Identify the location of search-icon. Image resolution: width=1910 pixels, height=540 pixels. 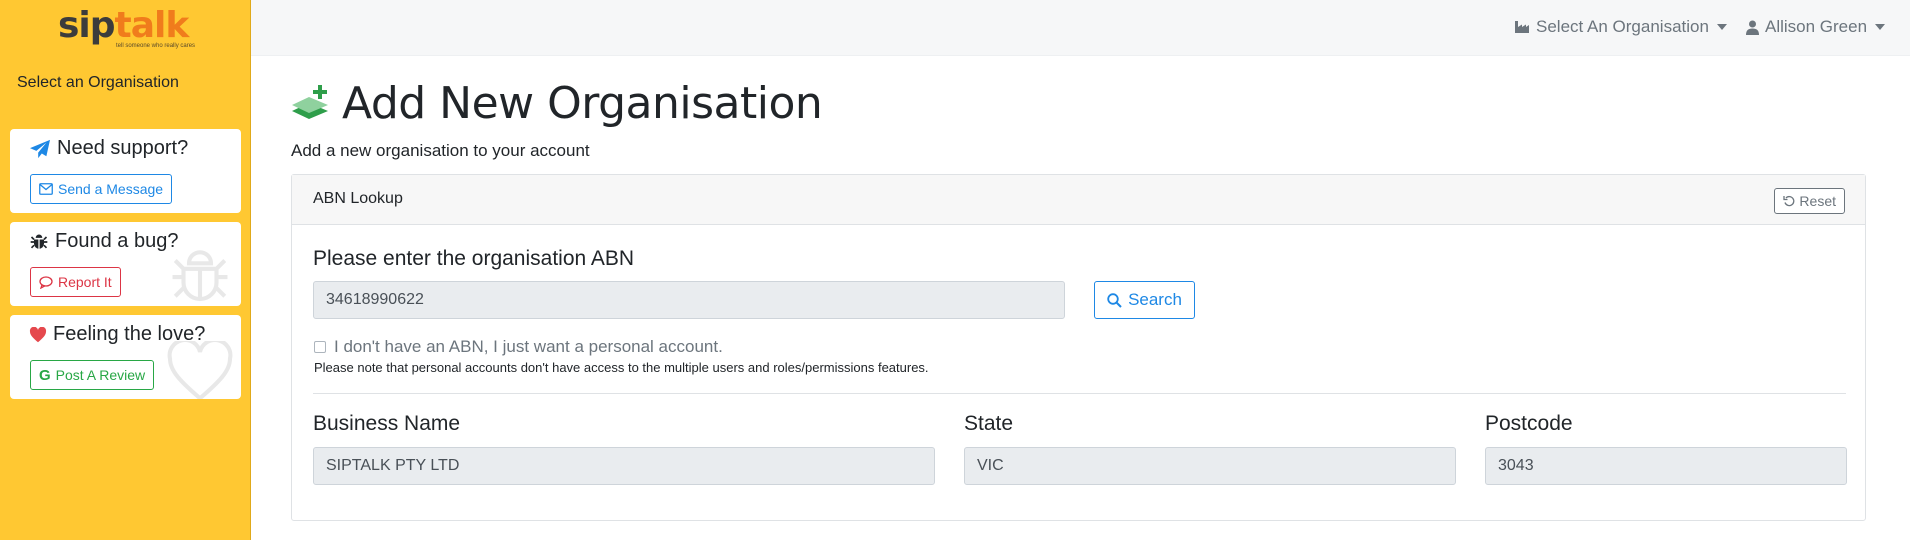
(1114, 300).